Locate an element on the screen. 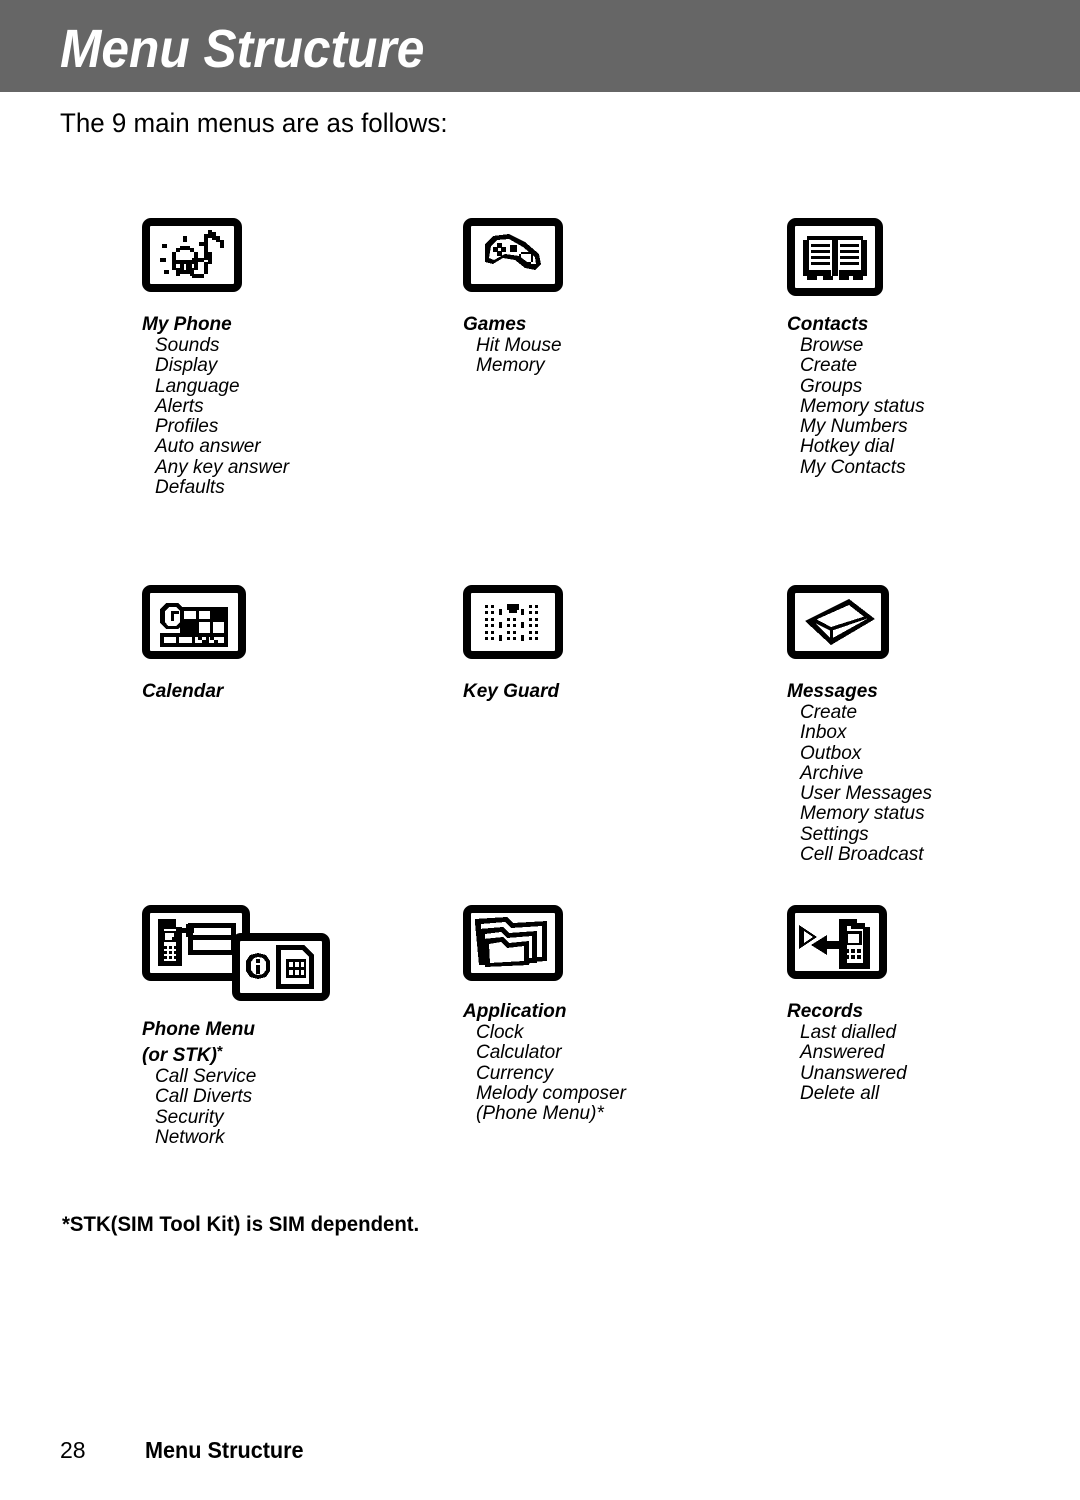 This screenshot has width=1080, height=1500. menu-sub-item: Delete all is located at coordinates (840, 1093).